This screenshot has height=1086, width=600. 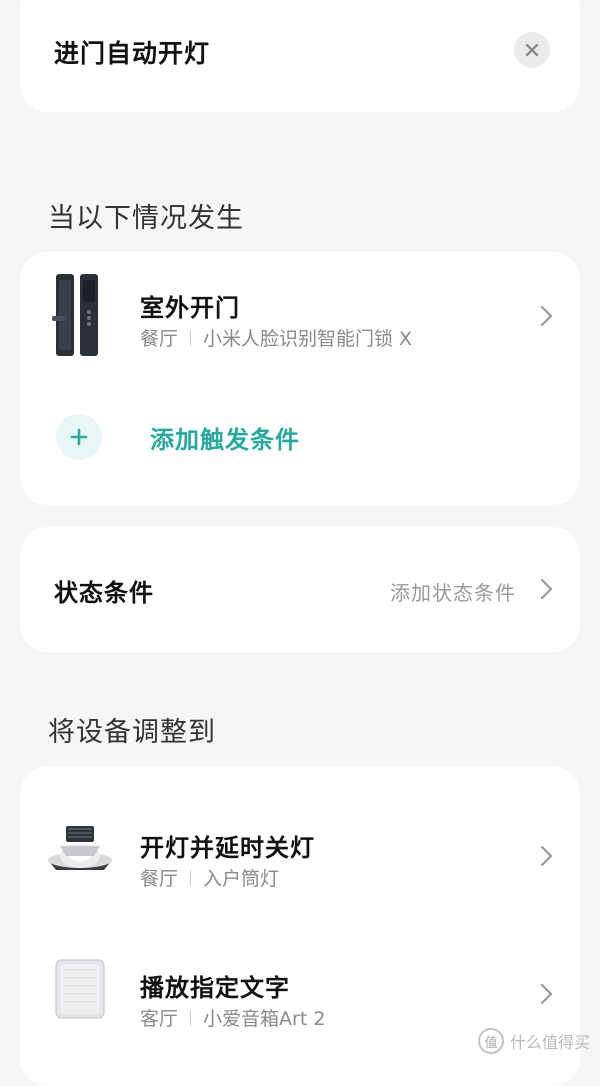 I want to click on plus-icon, so click(x=79, y=437).